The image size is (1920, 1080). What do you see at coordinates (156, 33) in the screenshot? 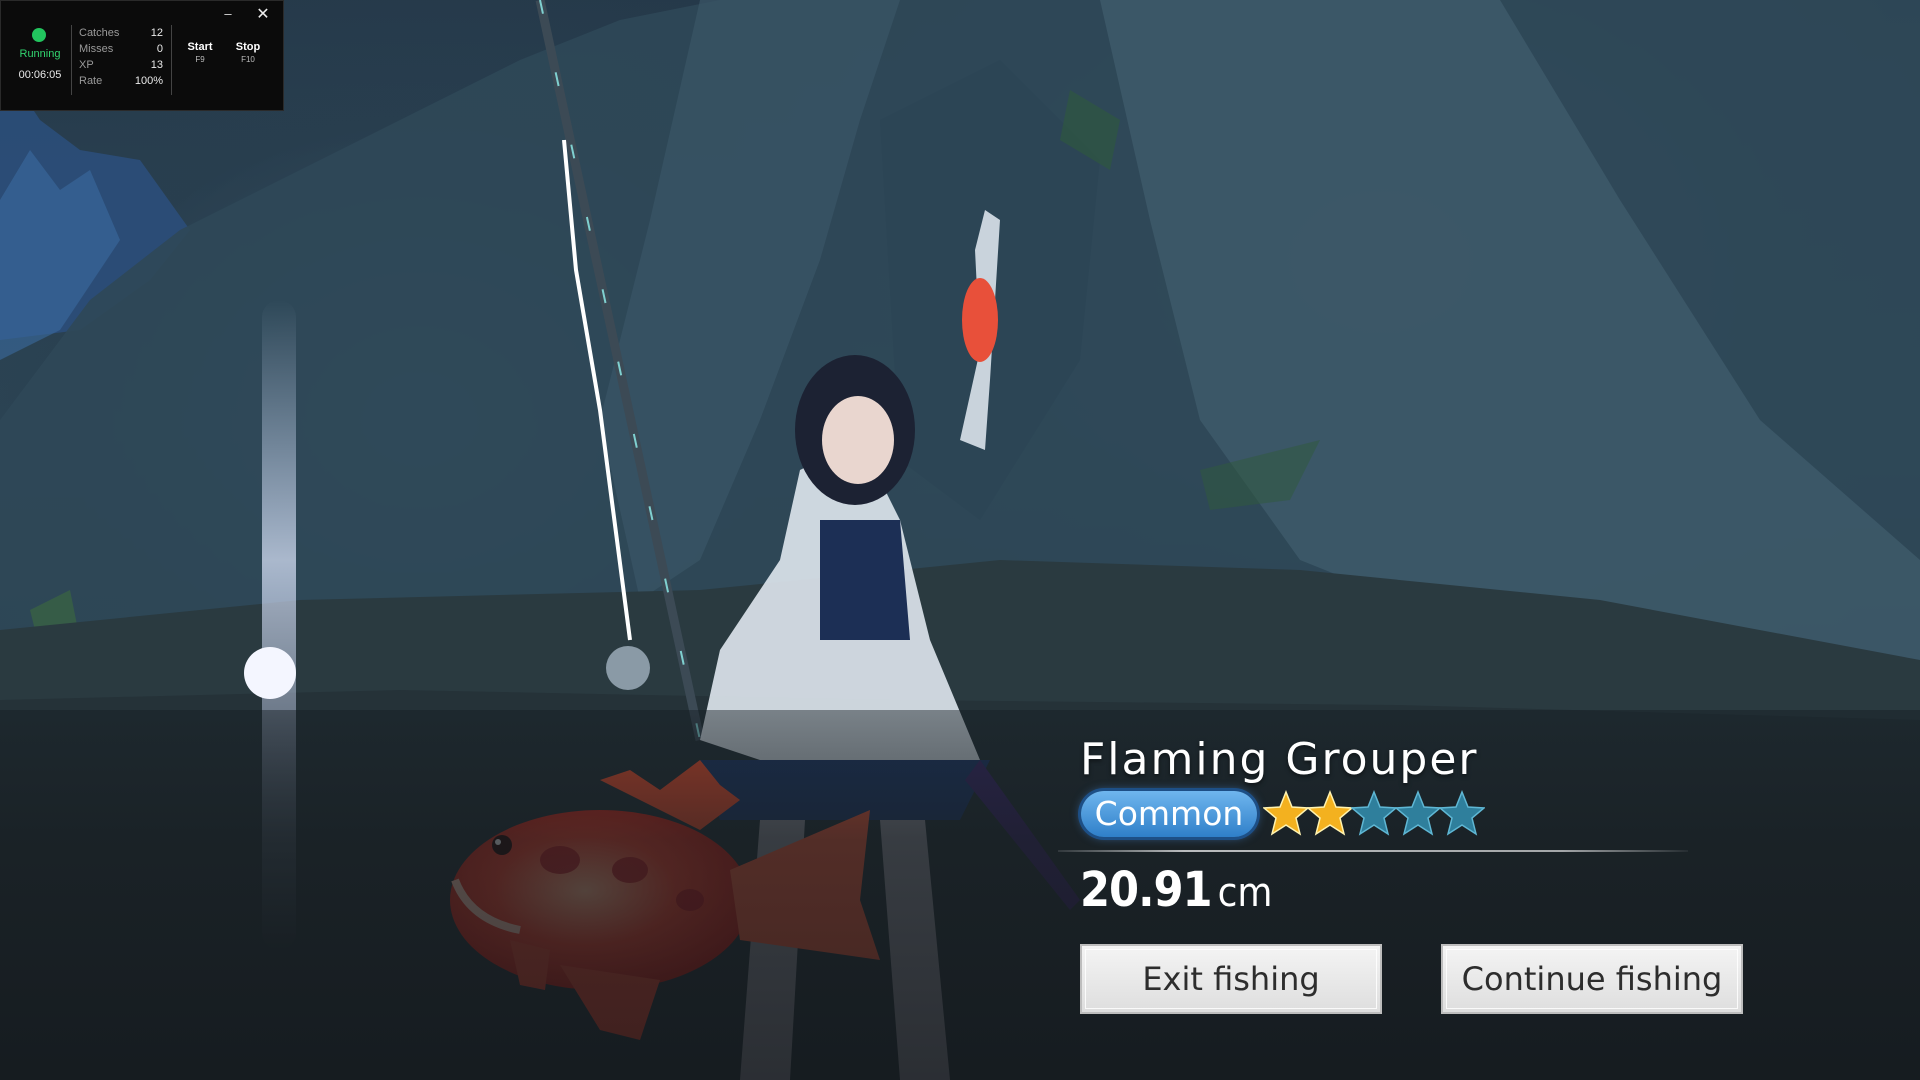
I see `stat-value: 12` at bounding box center [156, 33].